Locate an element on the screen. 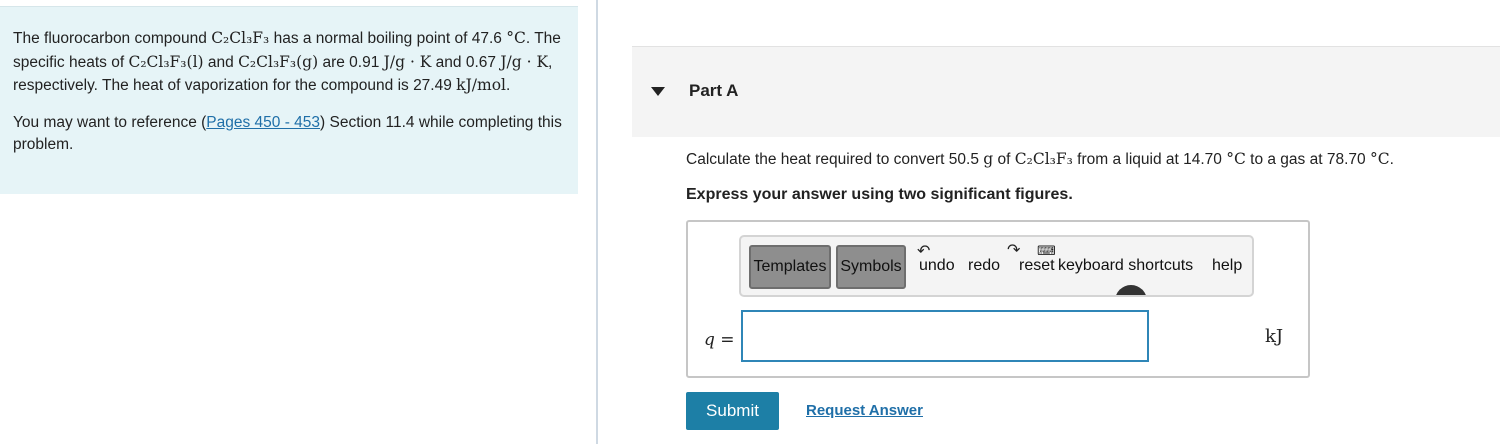 The height and width of the screenshot is (444, 1500). panel-divider is located at coordinates (597, 222).